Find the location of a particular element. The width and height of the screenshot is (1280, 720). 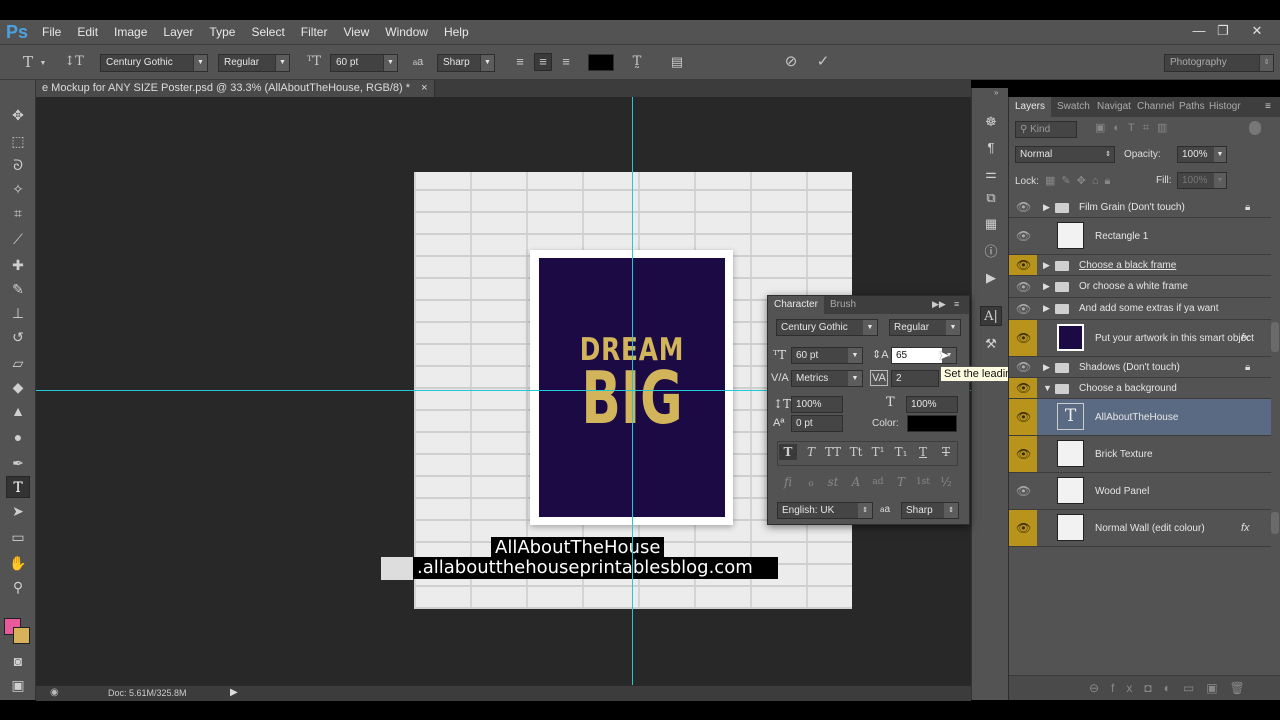

panels-toggle-icon: ▤ is located at coordinates (677, 62).